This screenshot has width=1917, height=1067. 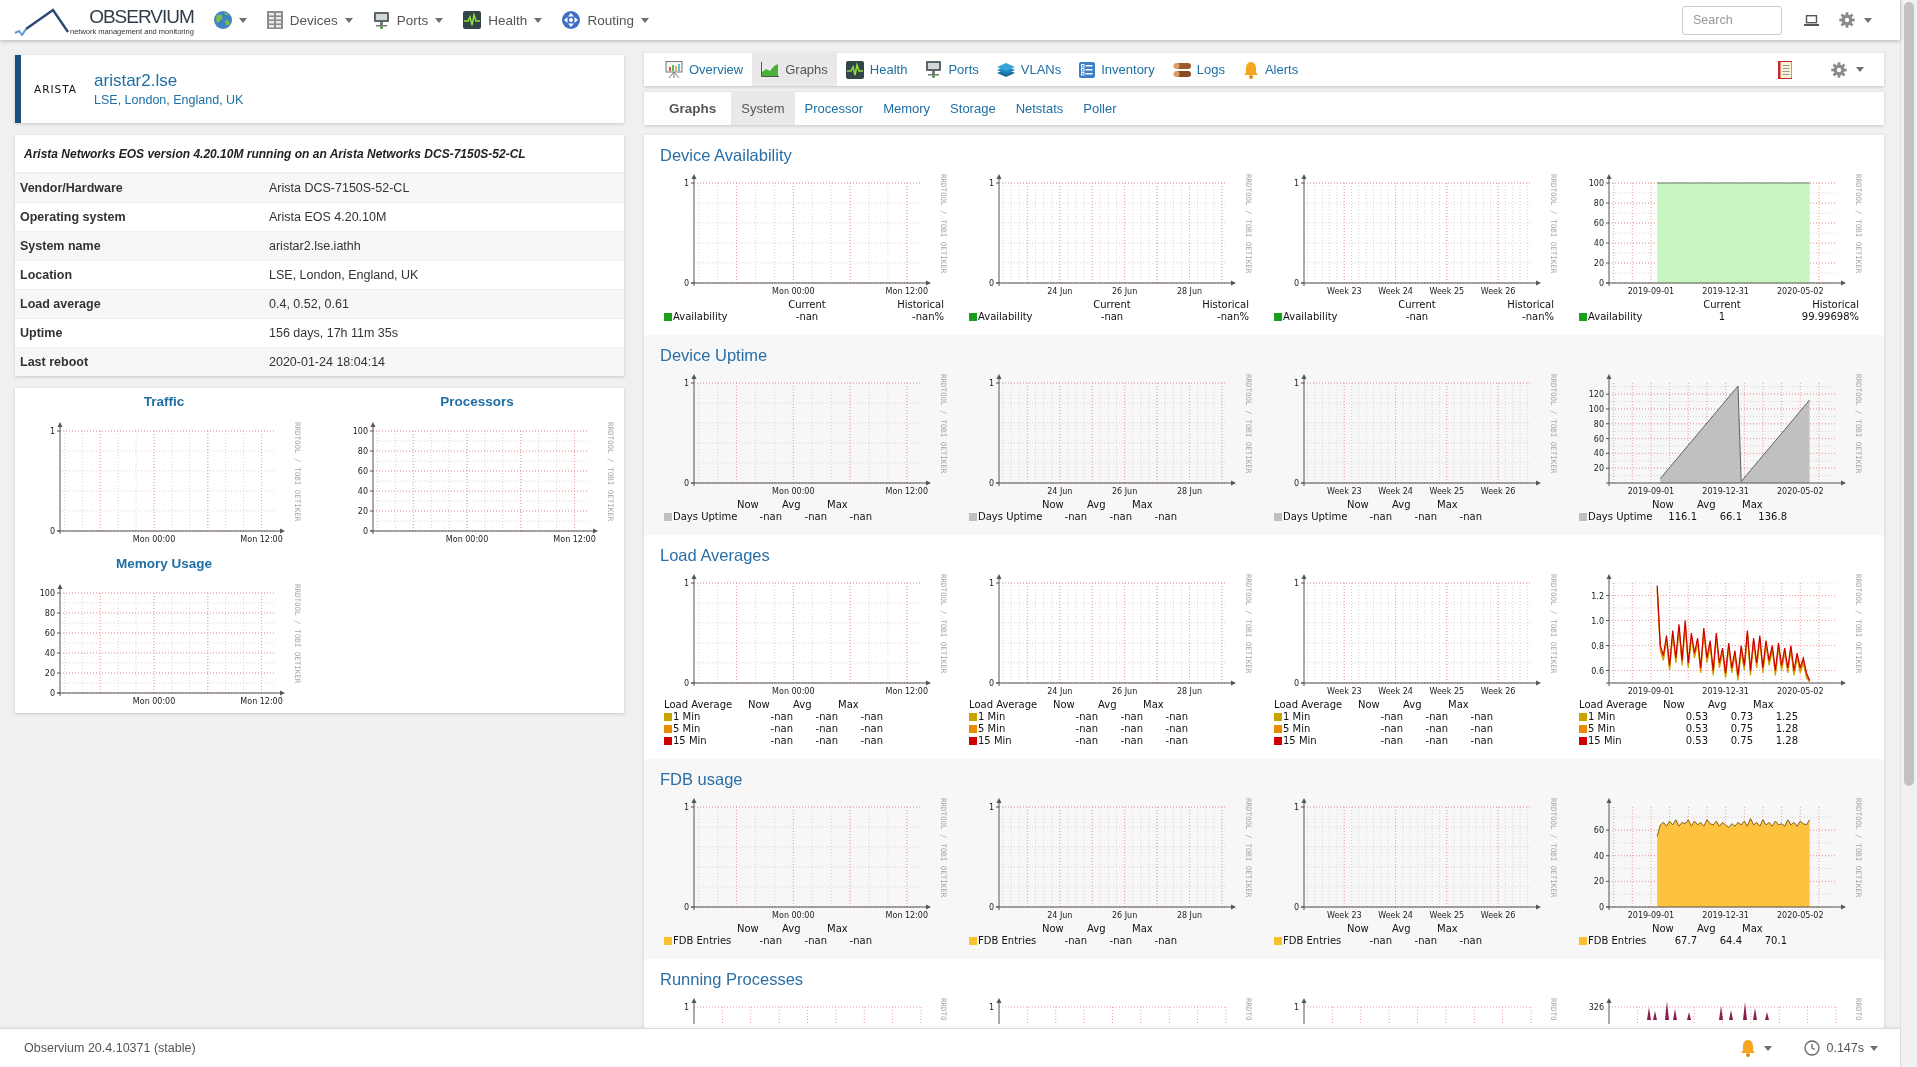 What do you see at coordinates (1447, 291) in the screenshot?
I see `tick-label: Week 25` at bounding box center [1447, 291].